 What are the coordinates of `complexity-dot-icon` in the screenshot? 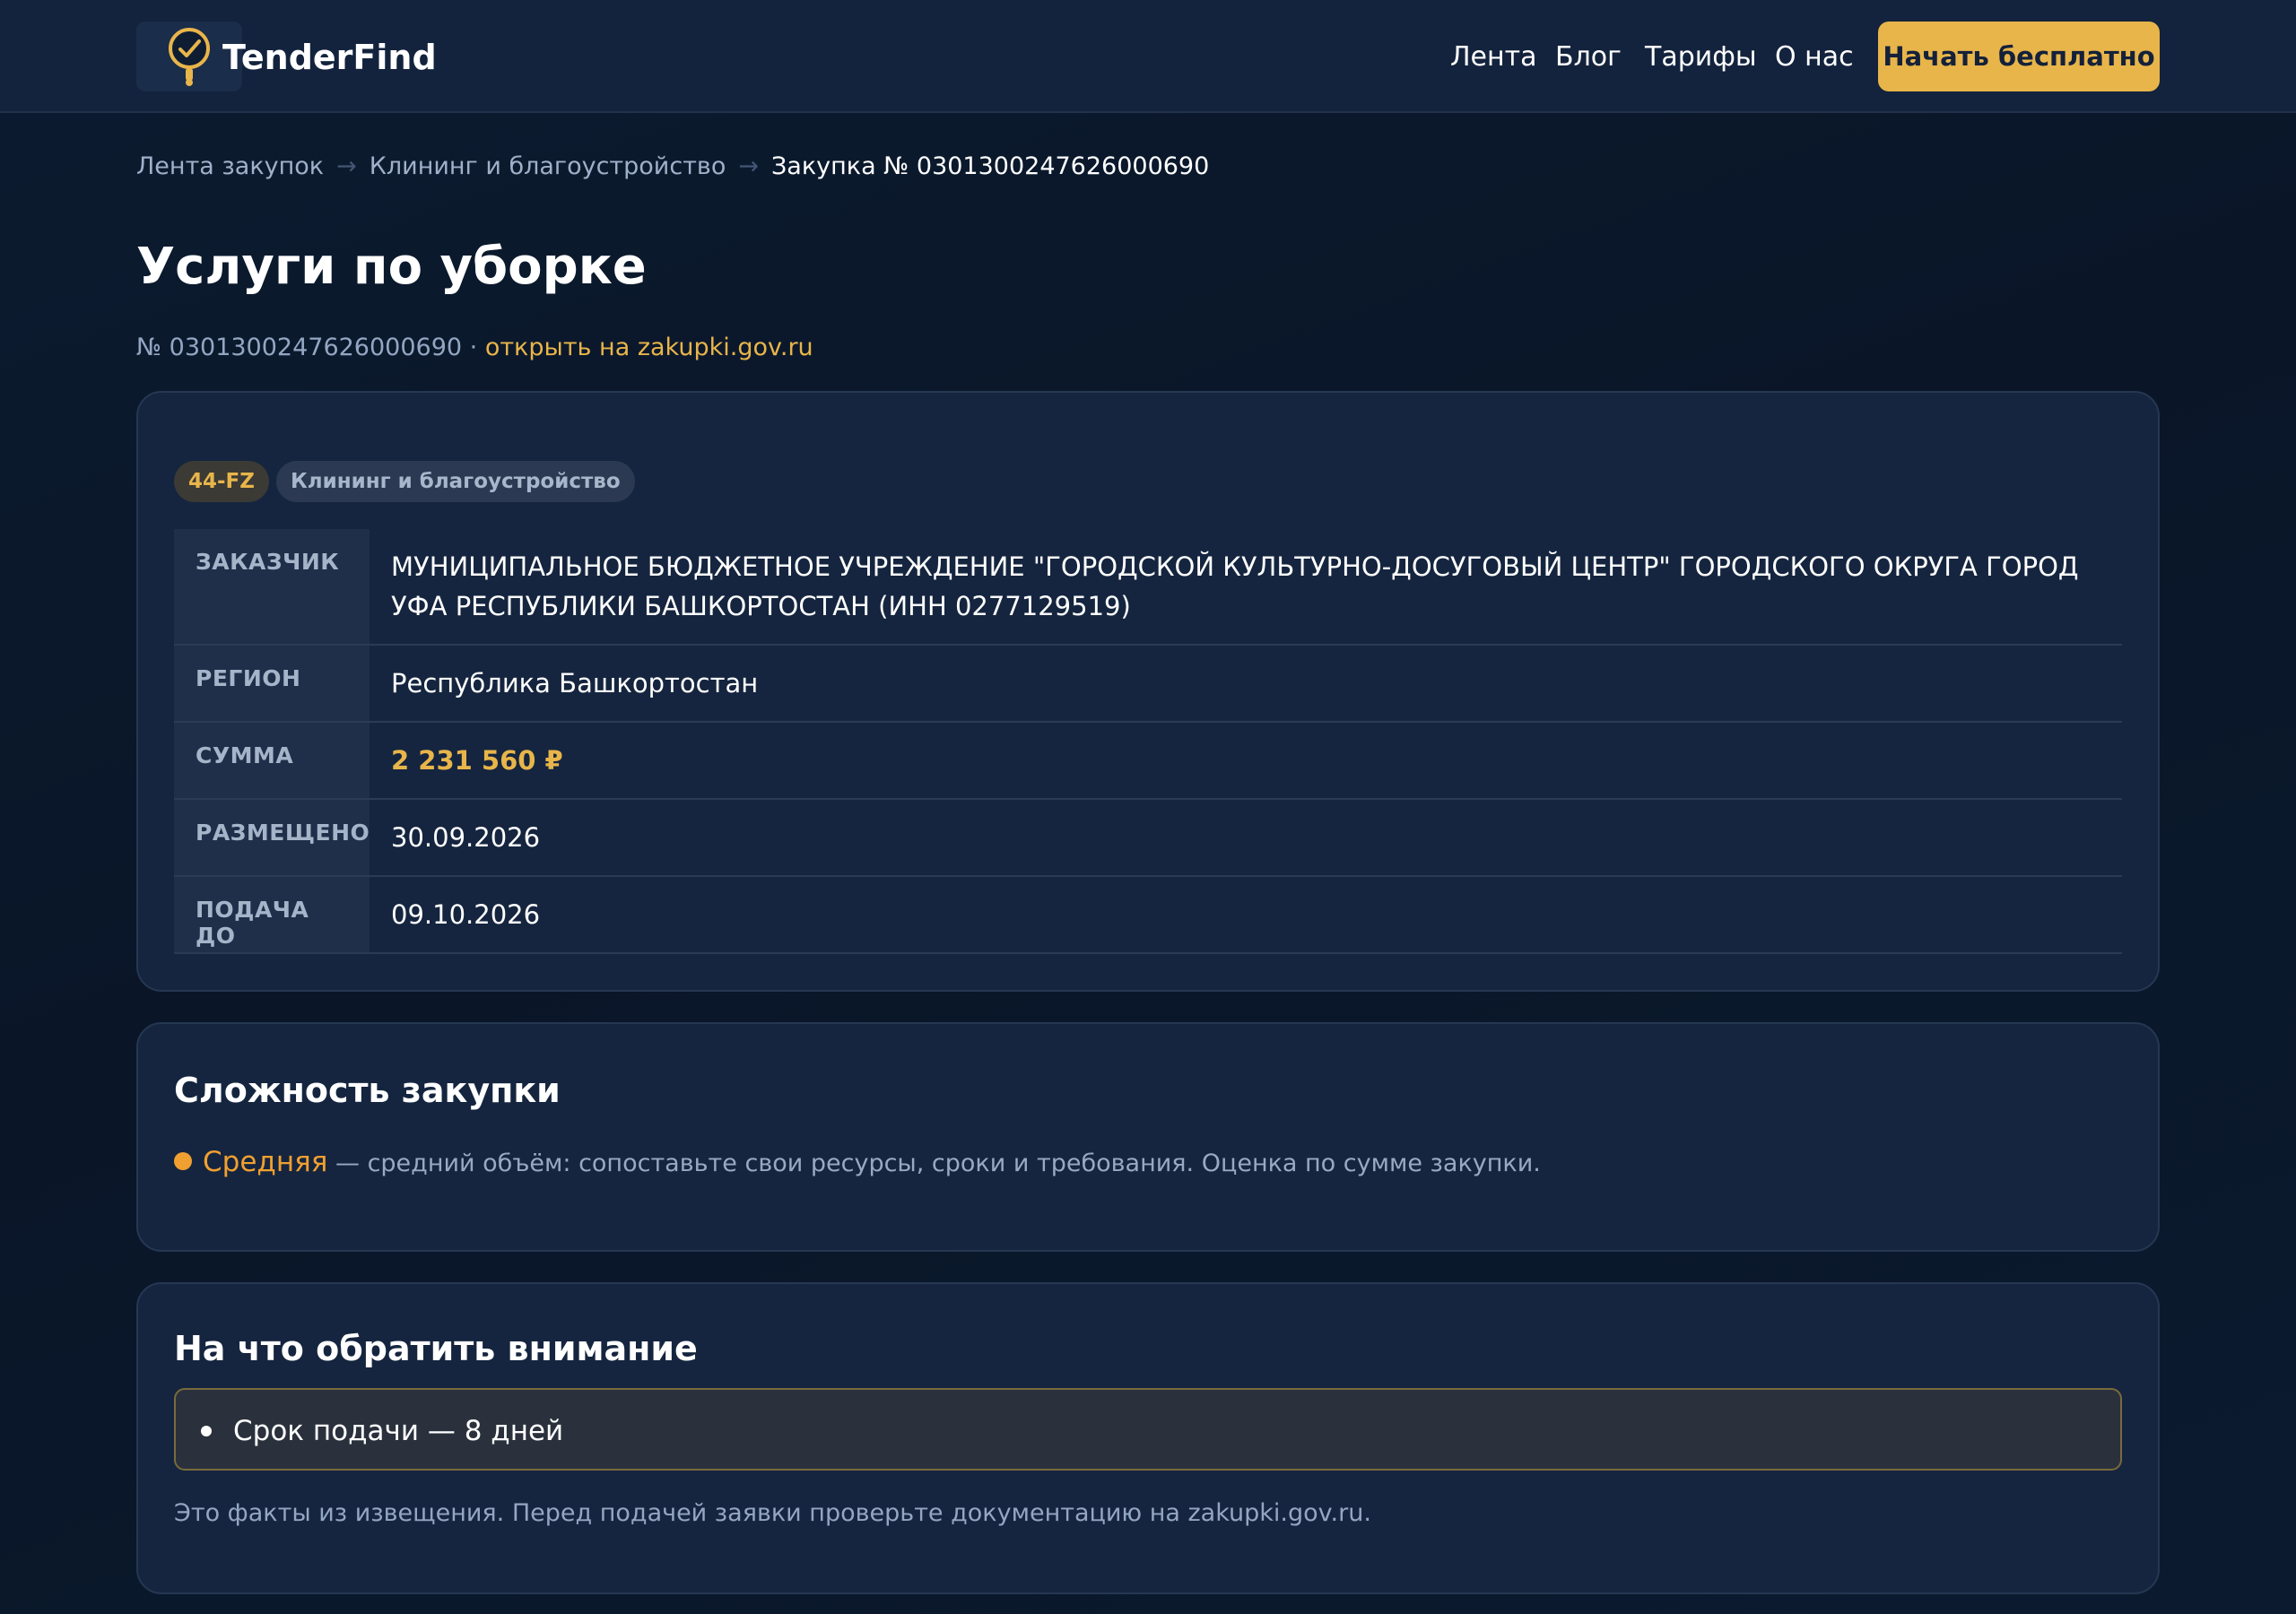 It's located at (183, 1161).